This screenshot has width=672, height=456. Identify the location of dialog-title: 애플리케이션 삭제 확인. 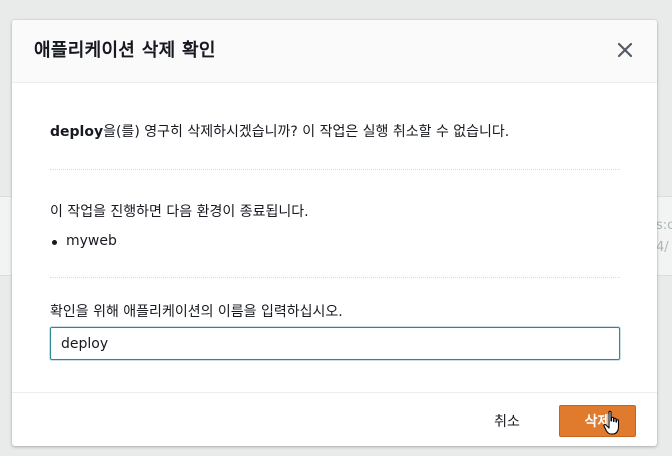
(125, 50).